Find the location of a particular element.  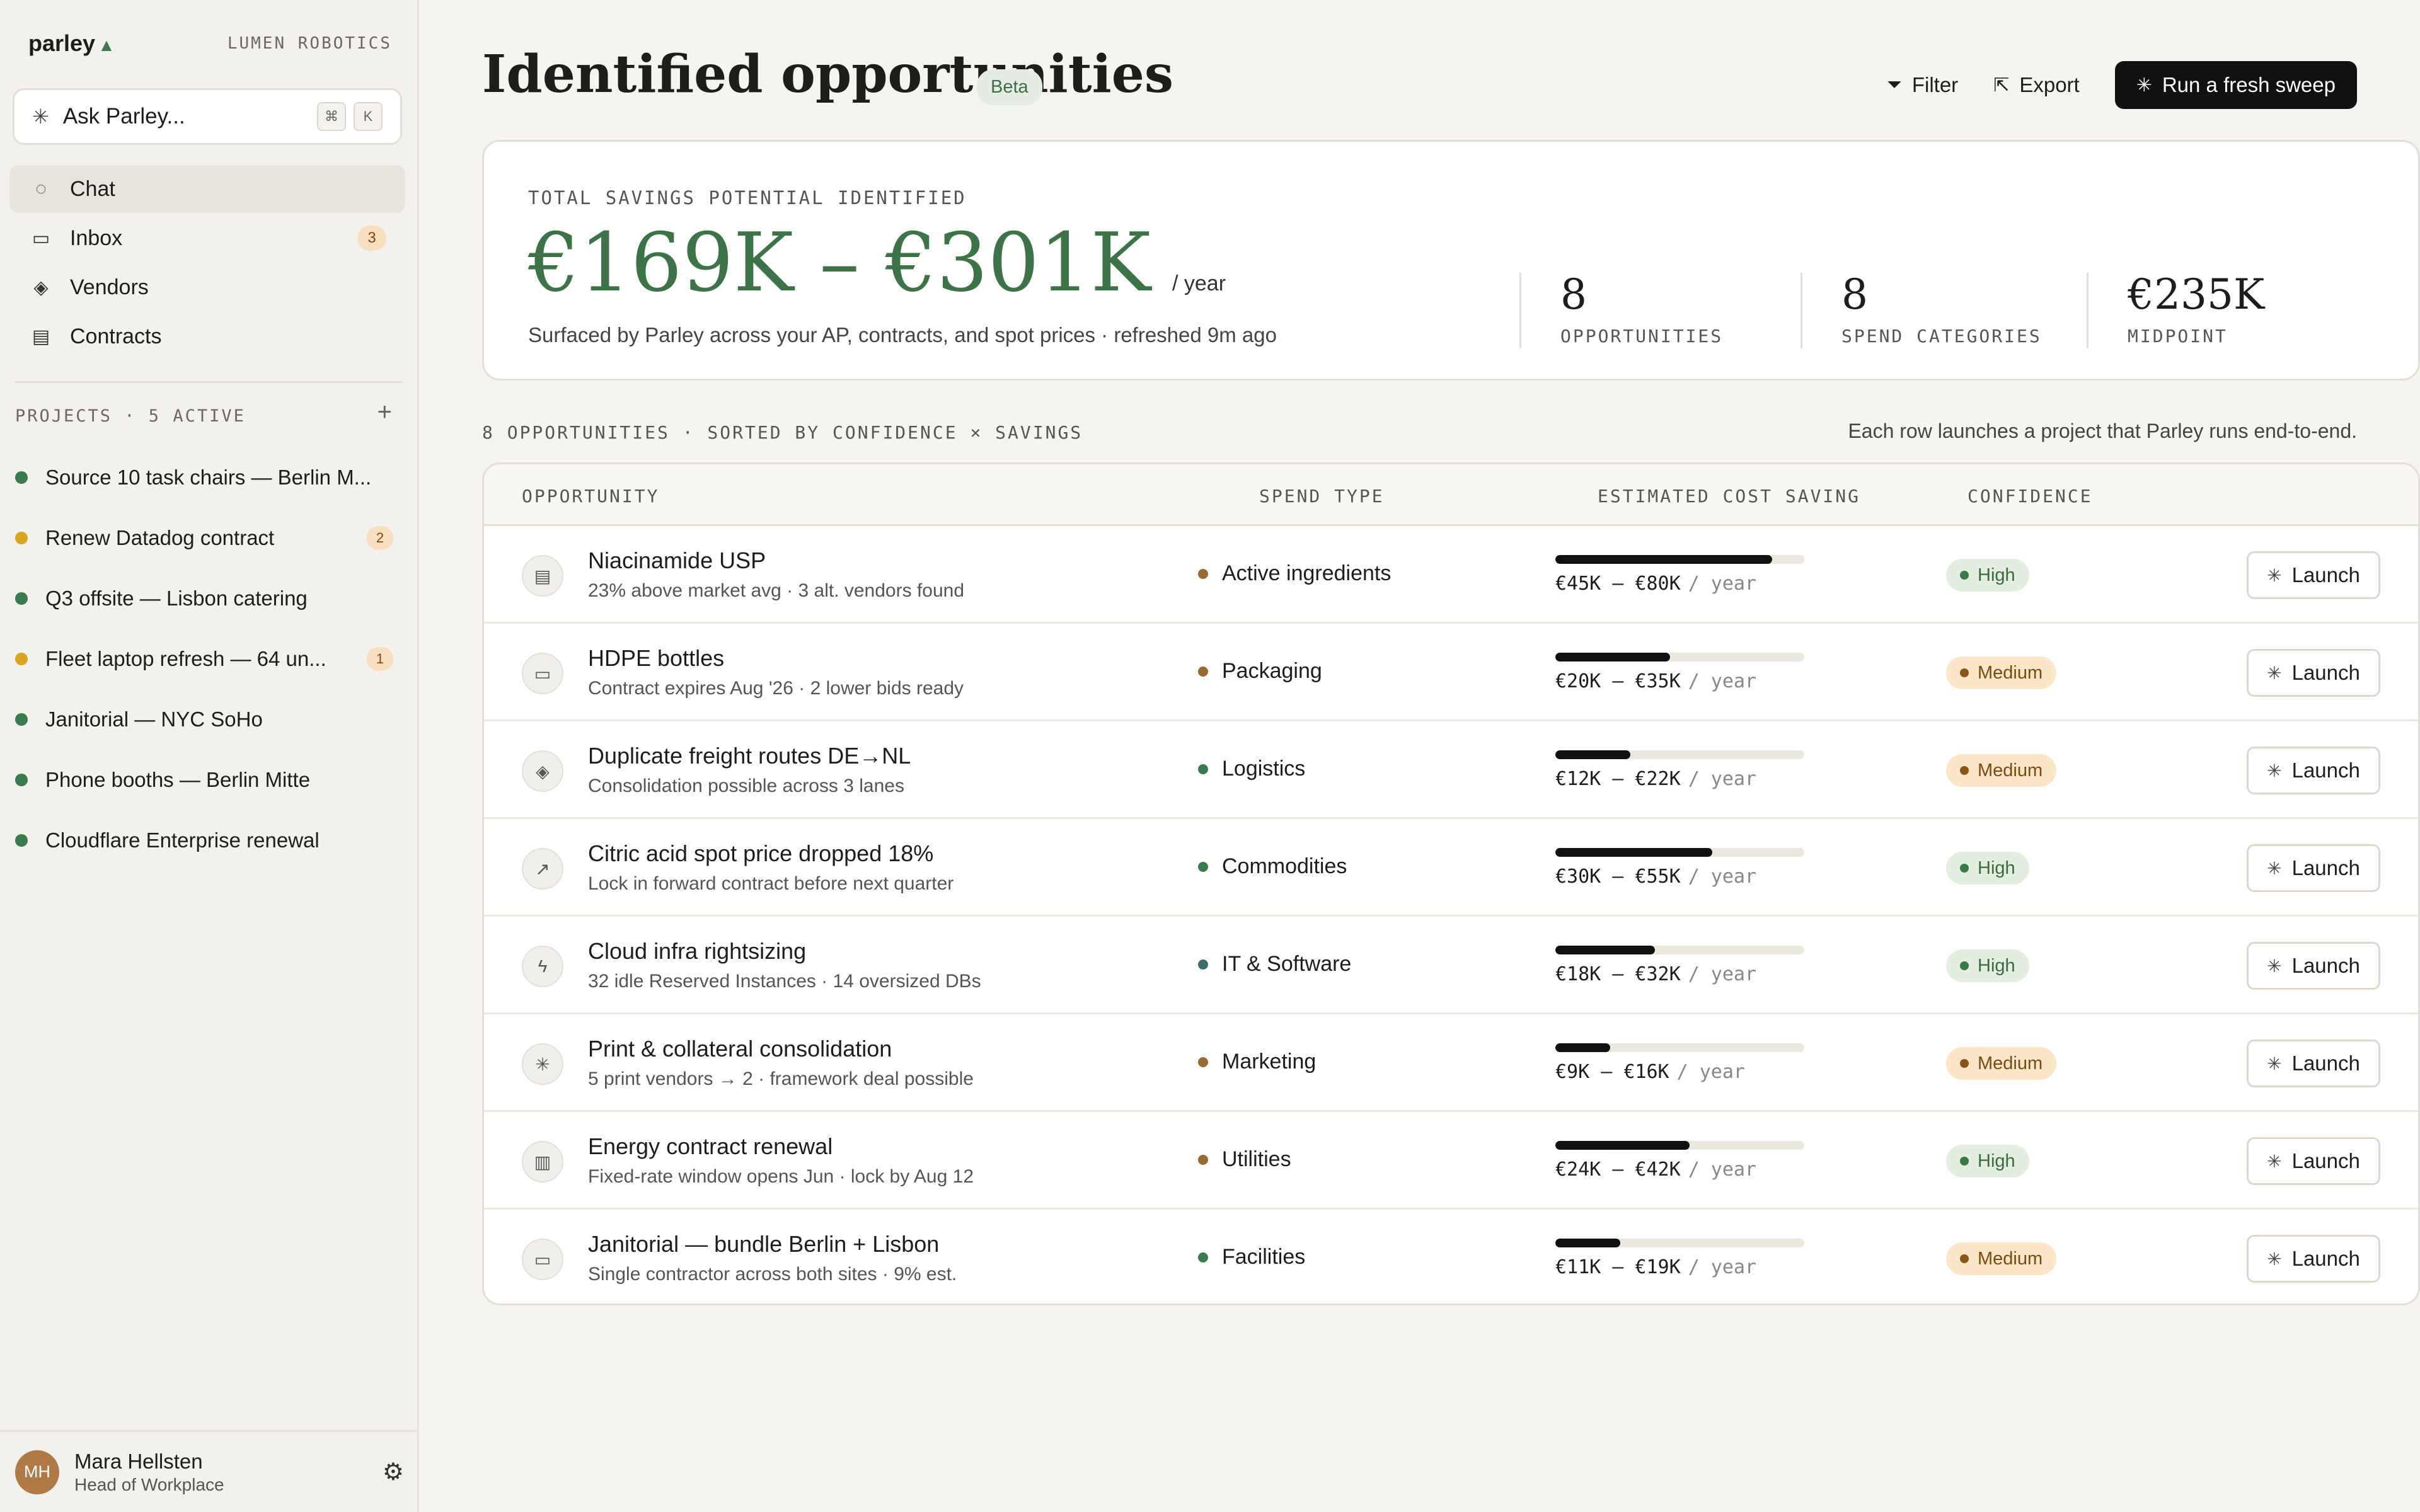

sidebar-item-vendors: ◈ Vendors is located at coordinates (207, 287).